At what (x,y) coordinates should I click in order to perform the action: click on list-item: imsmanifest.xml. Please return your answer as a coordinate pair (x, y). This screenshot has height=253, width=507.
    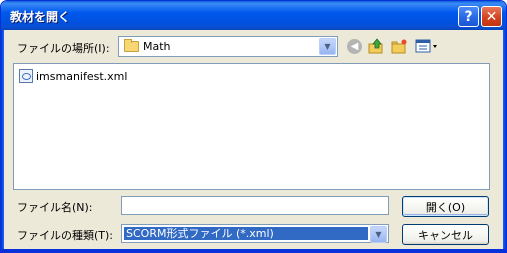
    Looking at the image, I should click on (73, 76).